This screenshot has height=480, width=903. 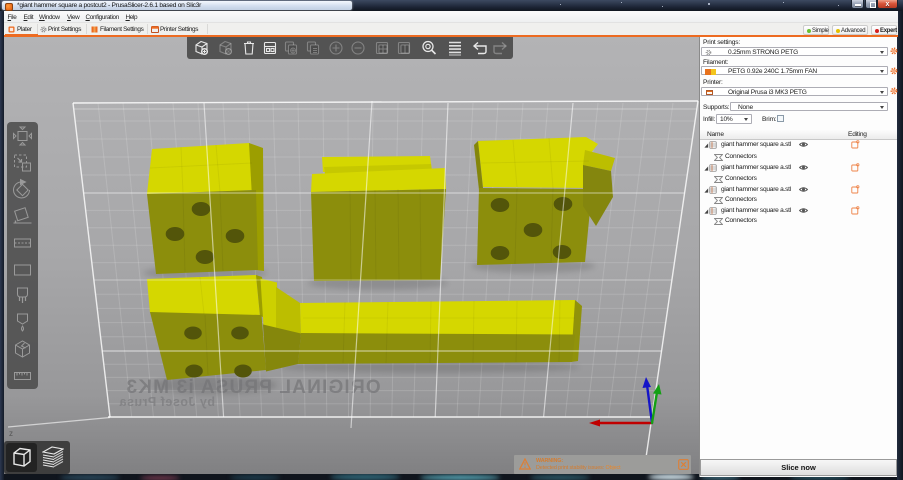 What do you see at coordinates (166, 402) in the screenshot?
I see `svg-text: by Josef Prusa` at bounding box center [166, 402].